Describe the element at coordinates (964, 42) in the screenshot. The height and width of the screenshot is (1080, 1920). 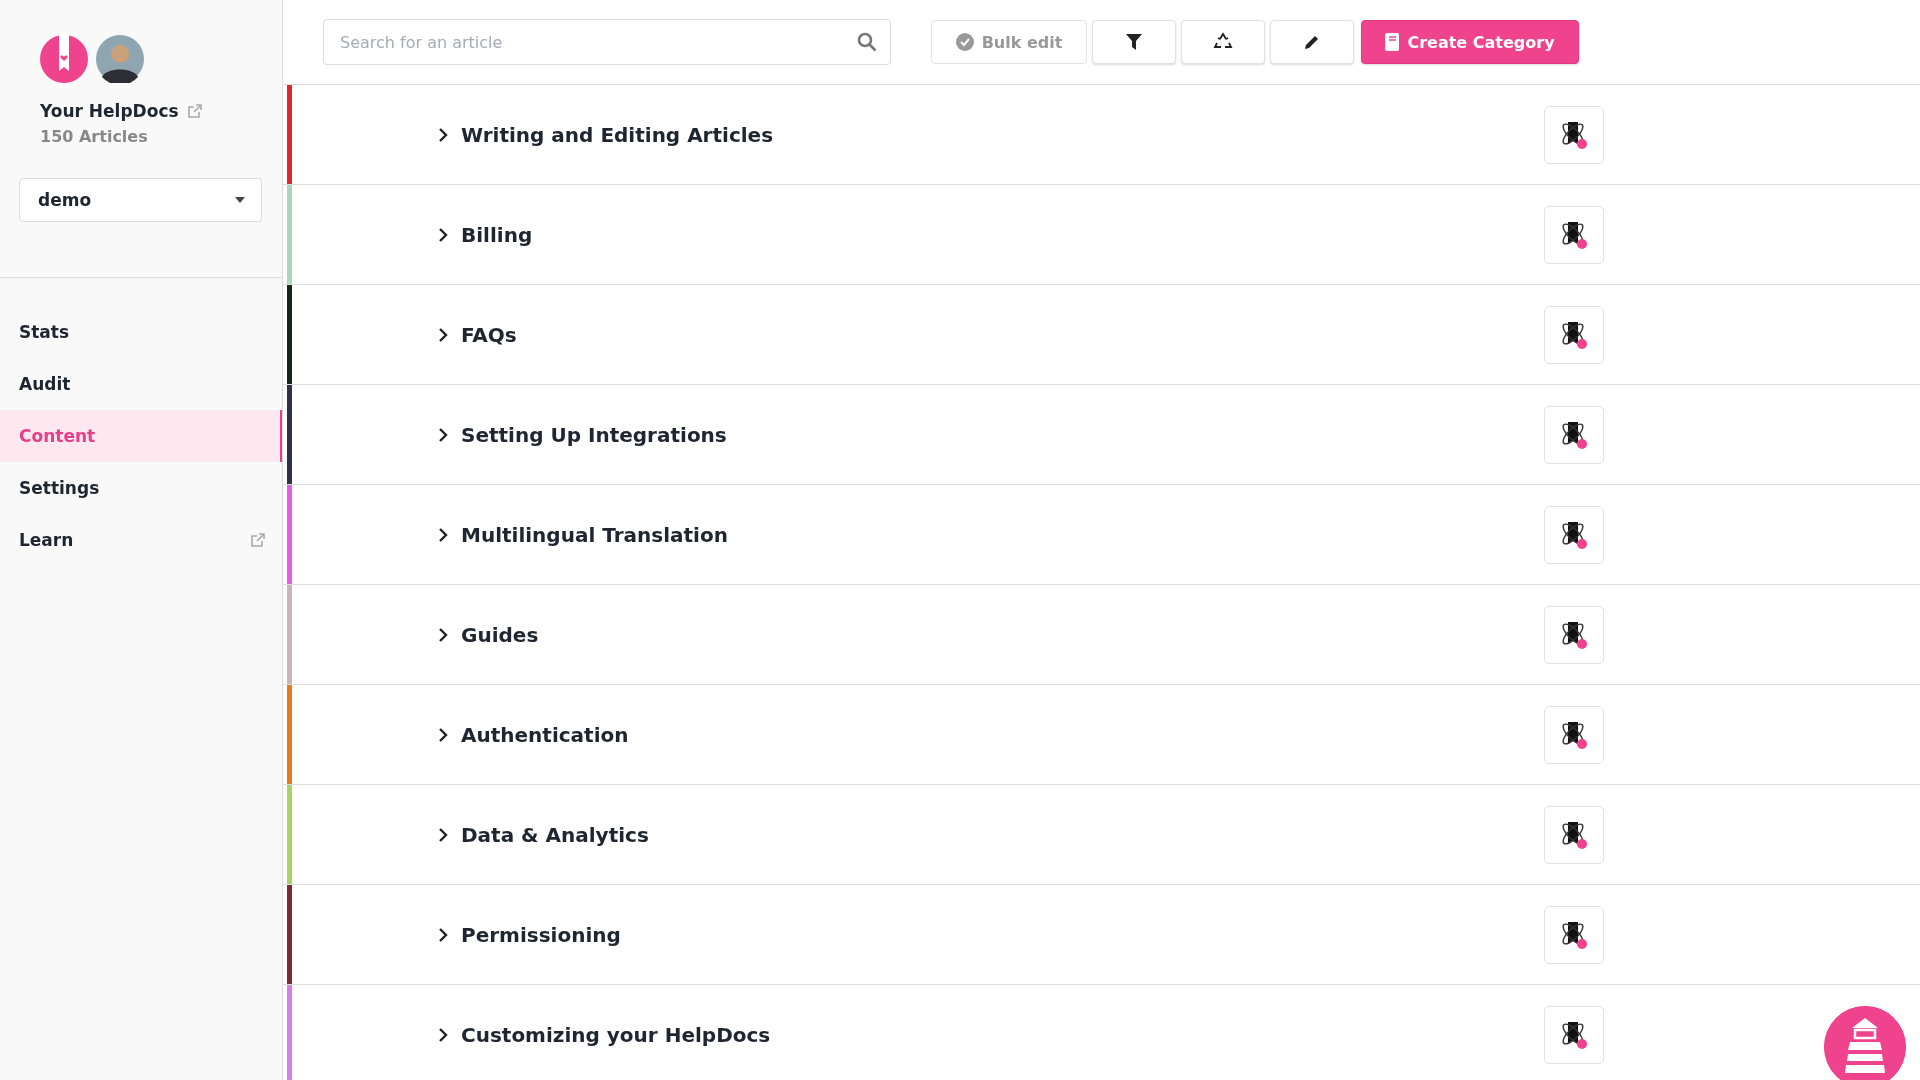
I see `check-circle-icon` at that location.